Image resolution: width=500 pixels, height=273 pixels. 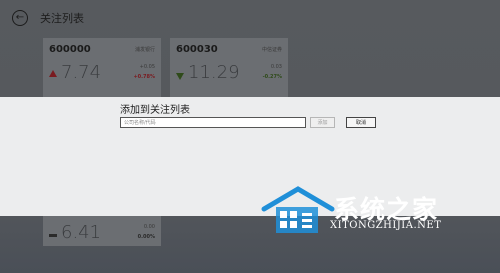 What do you see at coordinates (197, 49) in the screenshot?
I see `stock-code: 600030` at bounding box center [197, 49].